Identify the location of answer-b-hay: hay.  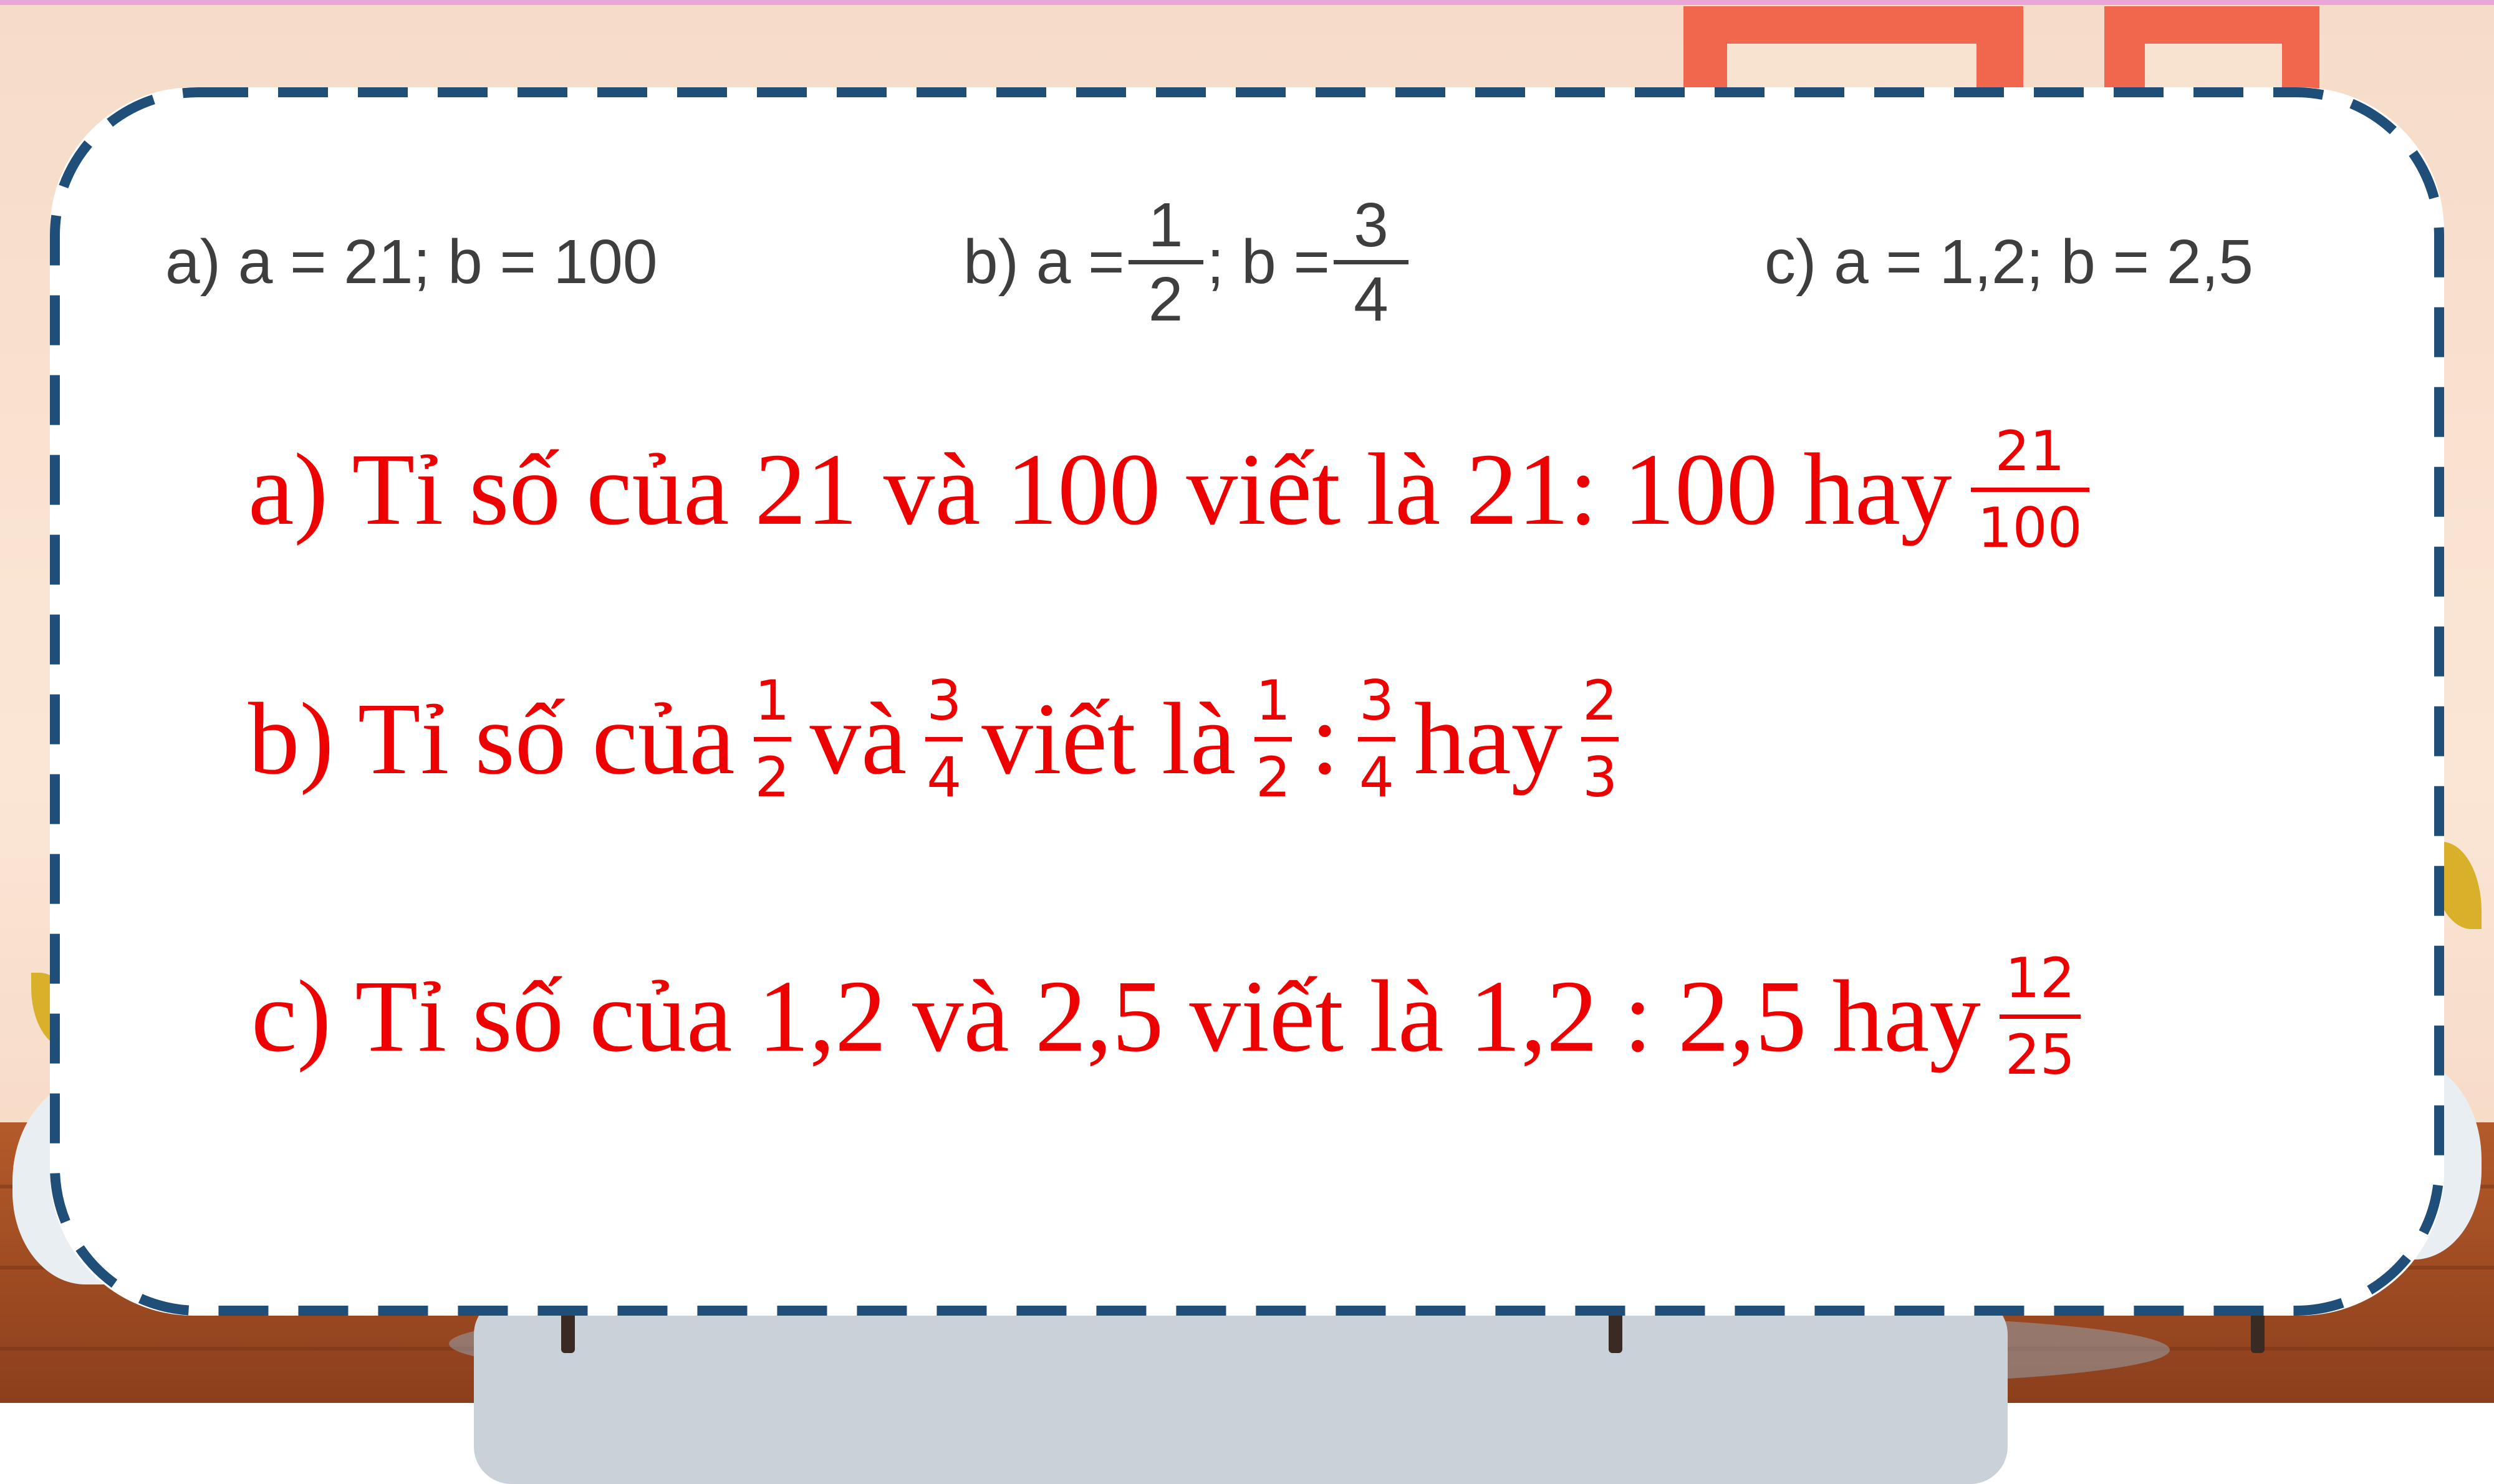
(1488, 739).